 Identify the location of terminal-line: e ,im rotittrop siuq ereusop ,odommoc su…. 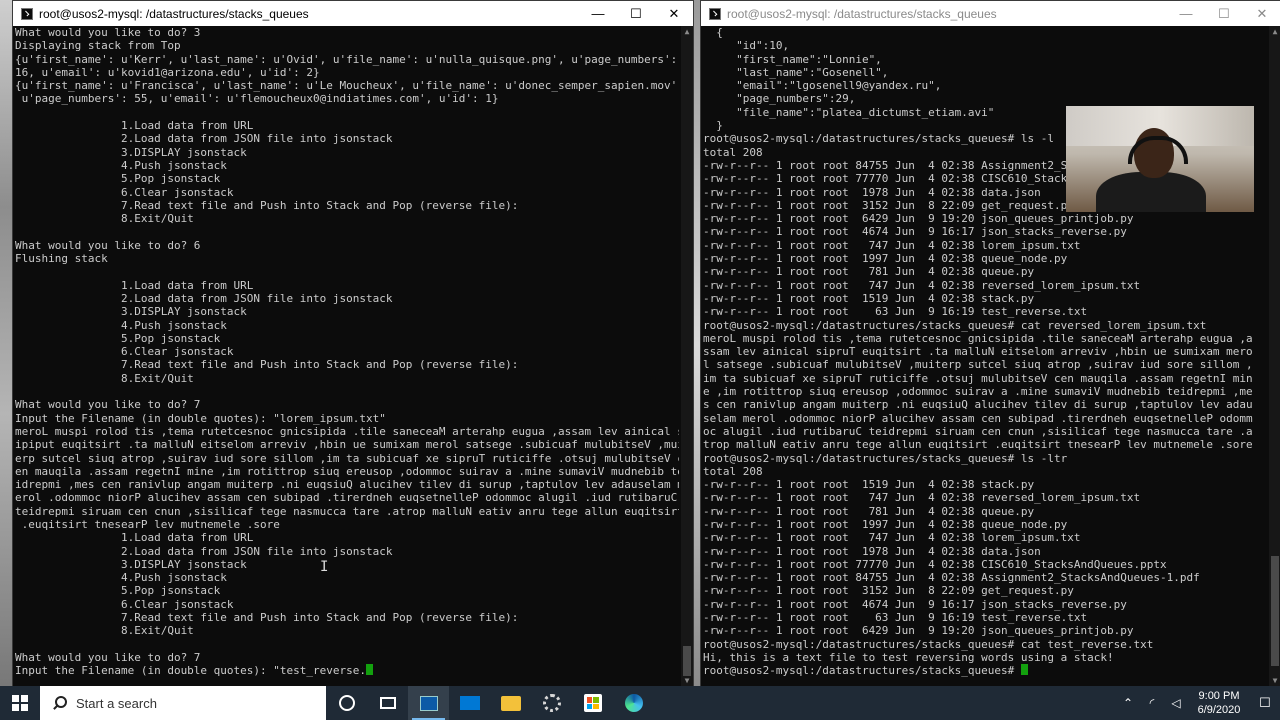
(978, 392).